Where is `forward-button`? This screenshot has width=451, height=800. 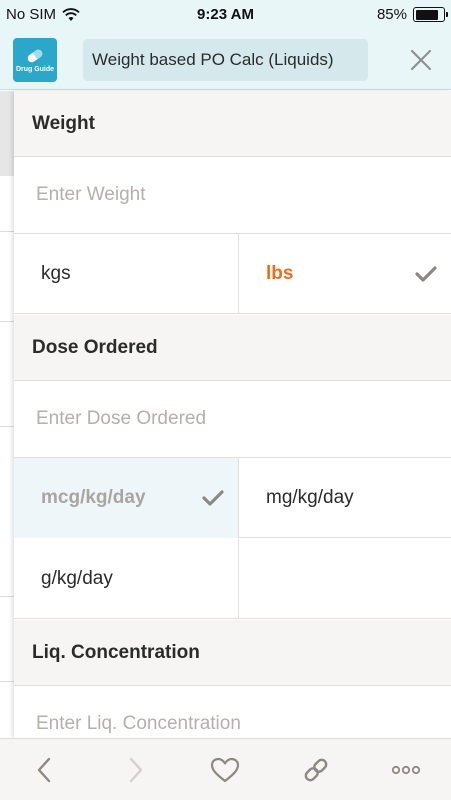
forward-button is located at coordinates (136, 770).